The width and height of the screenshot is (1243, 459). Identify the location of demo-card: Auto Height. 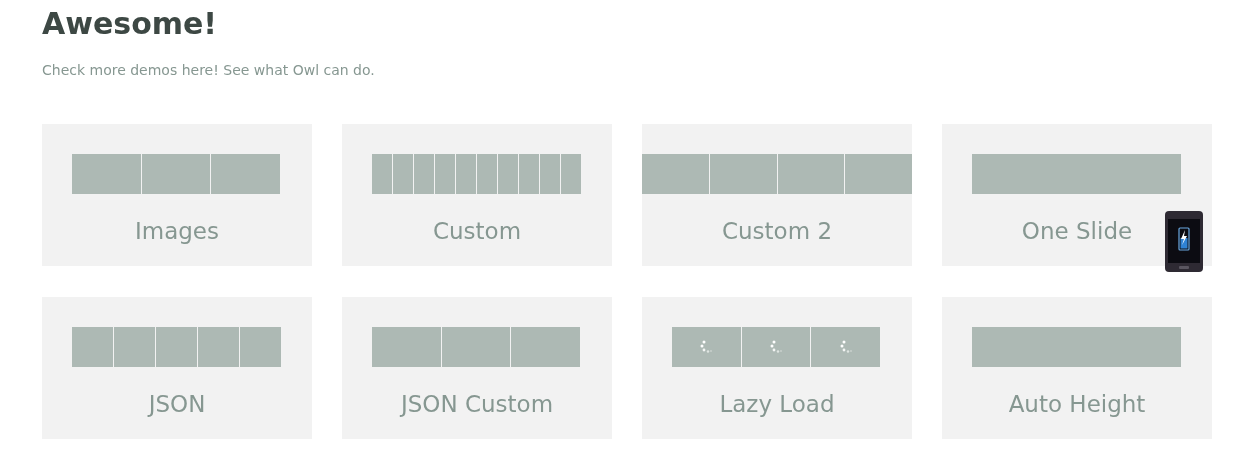
(1077, 368).